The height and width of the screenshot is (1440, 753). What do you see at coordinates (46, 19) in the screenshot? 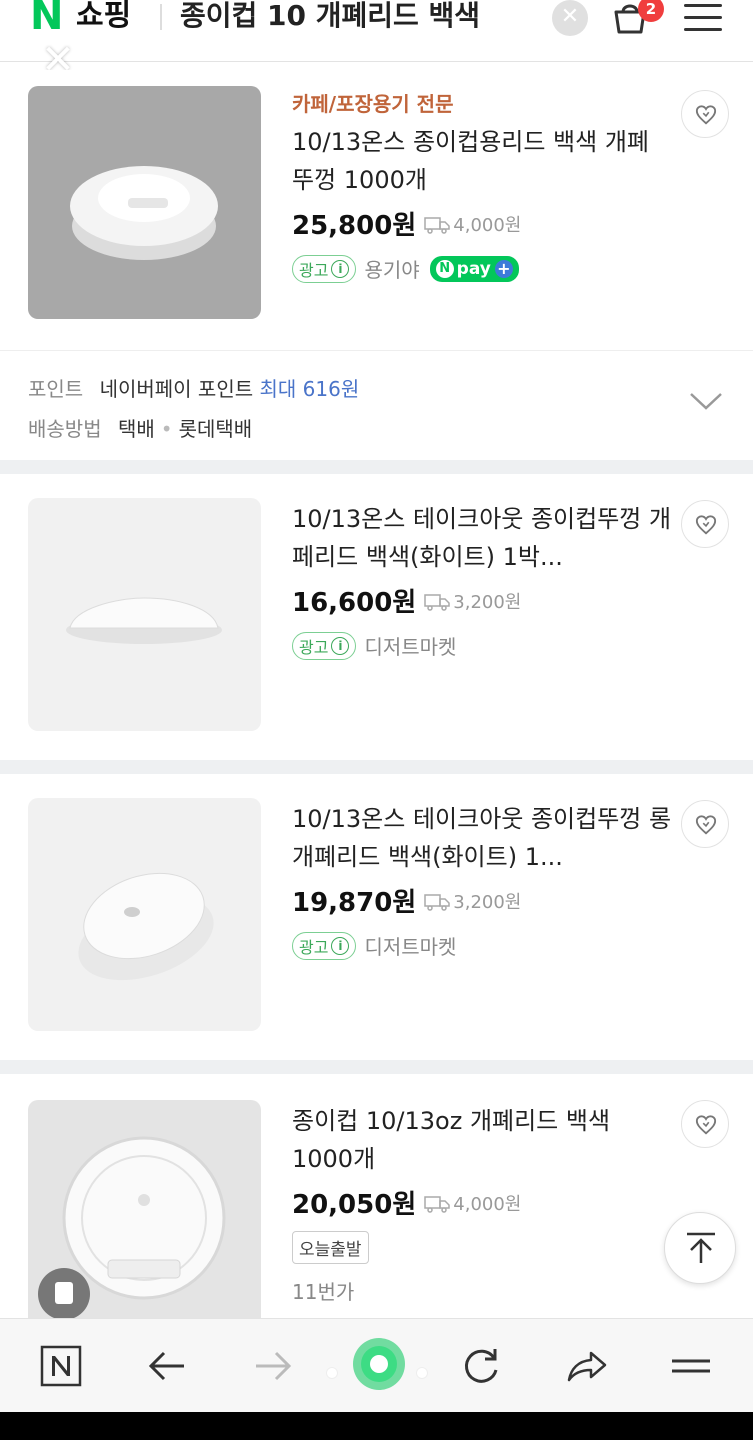
I see `naver-logo: N` at bounding box center [46, 19].